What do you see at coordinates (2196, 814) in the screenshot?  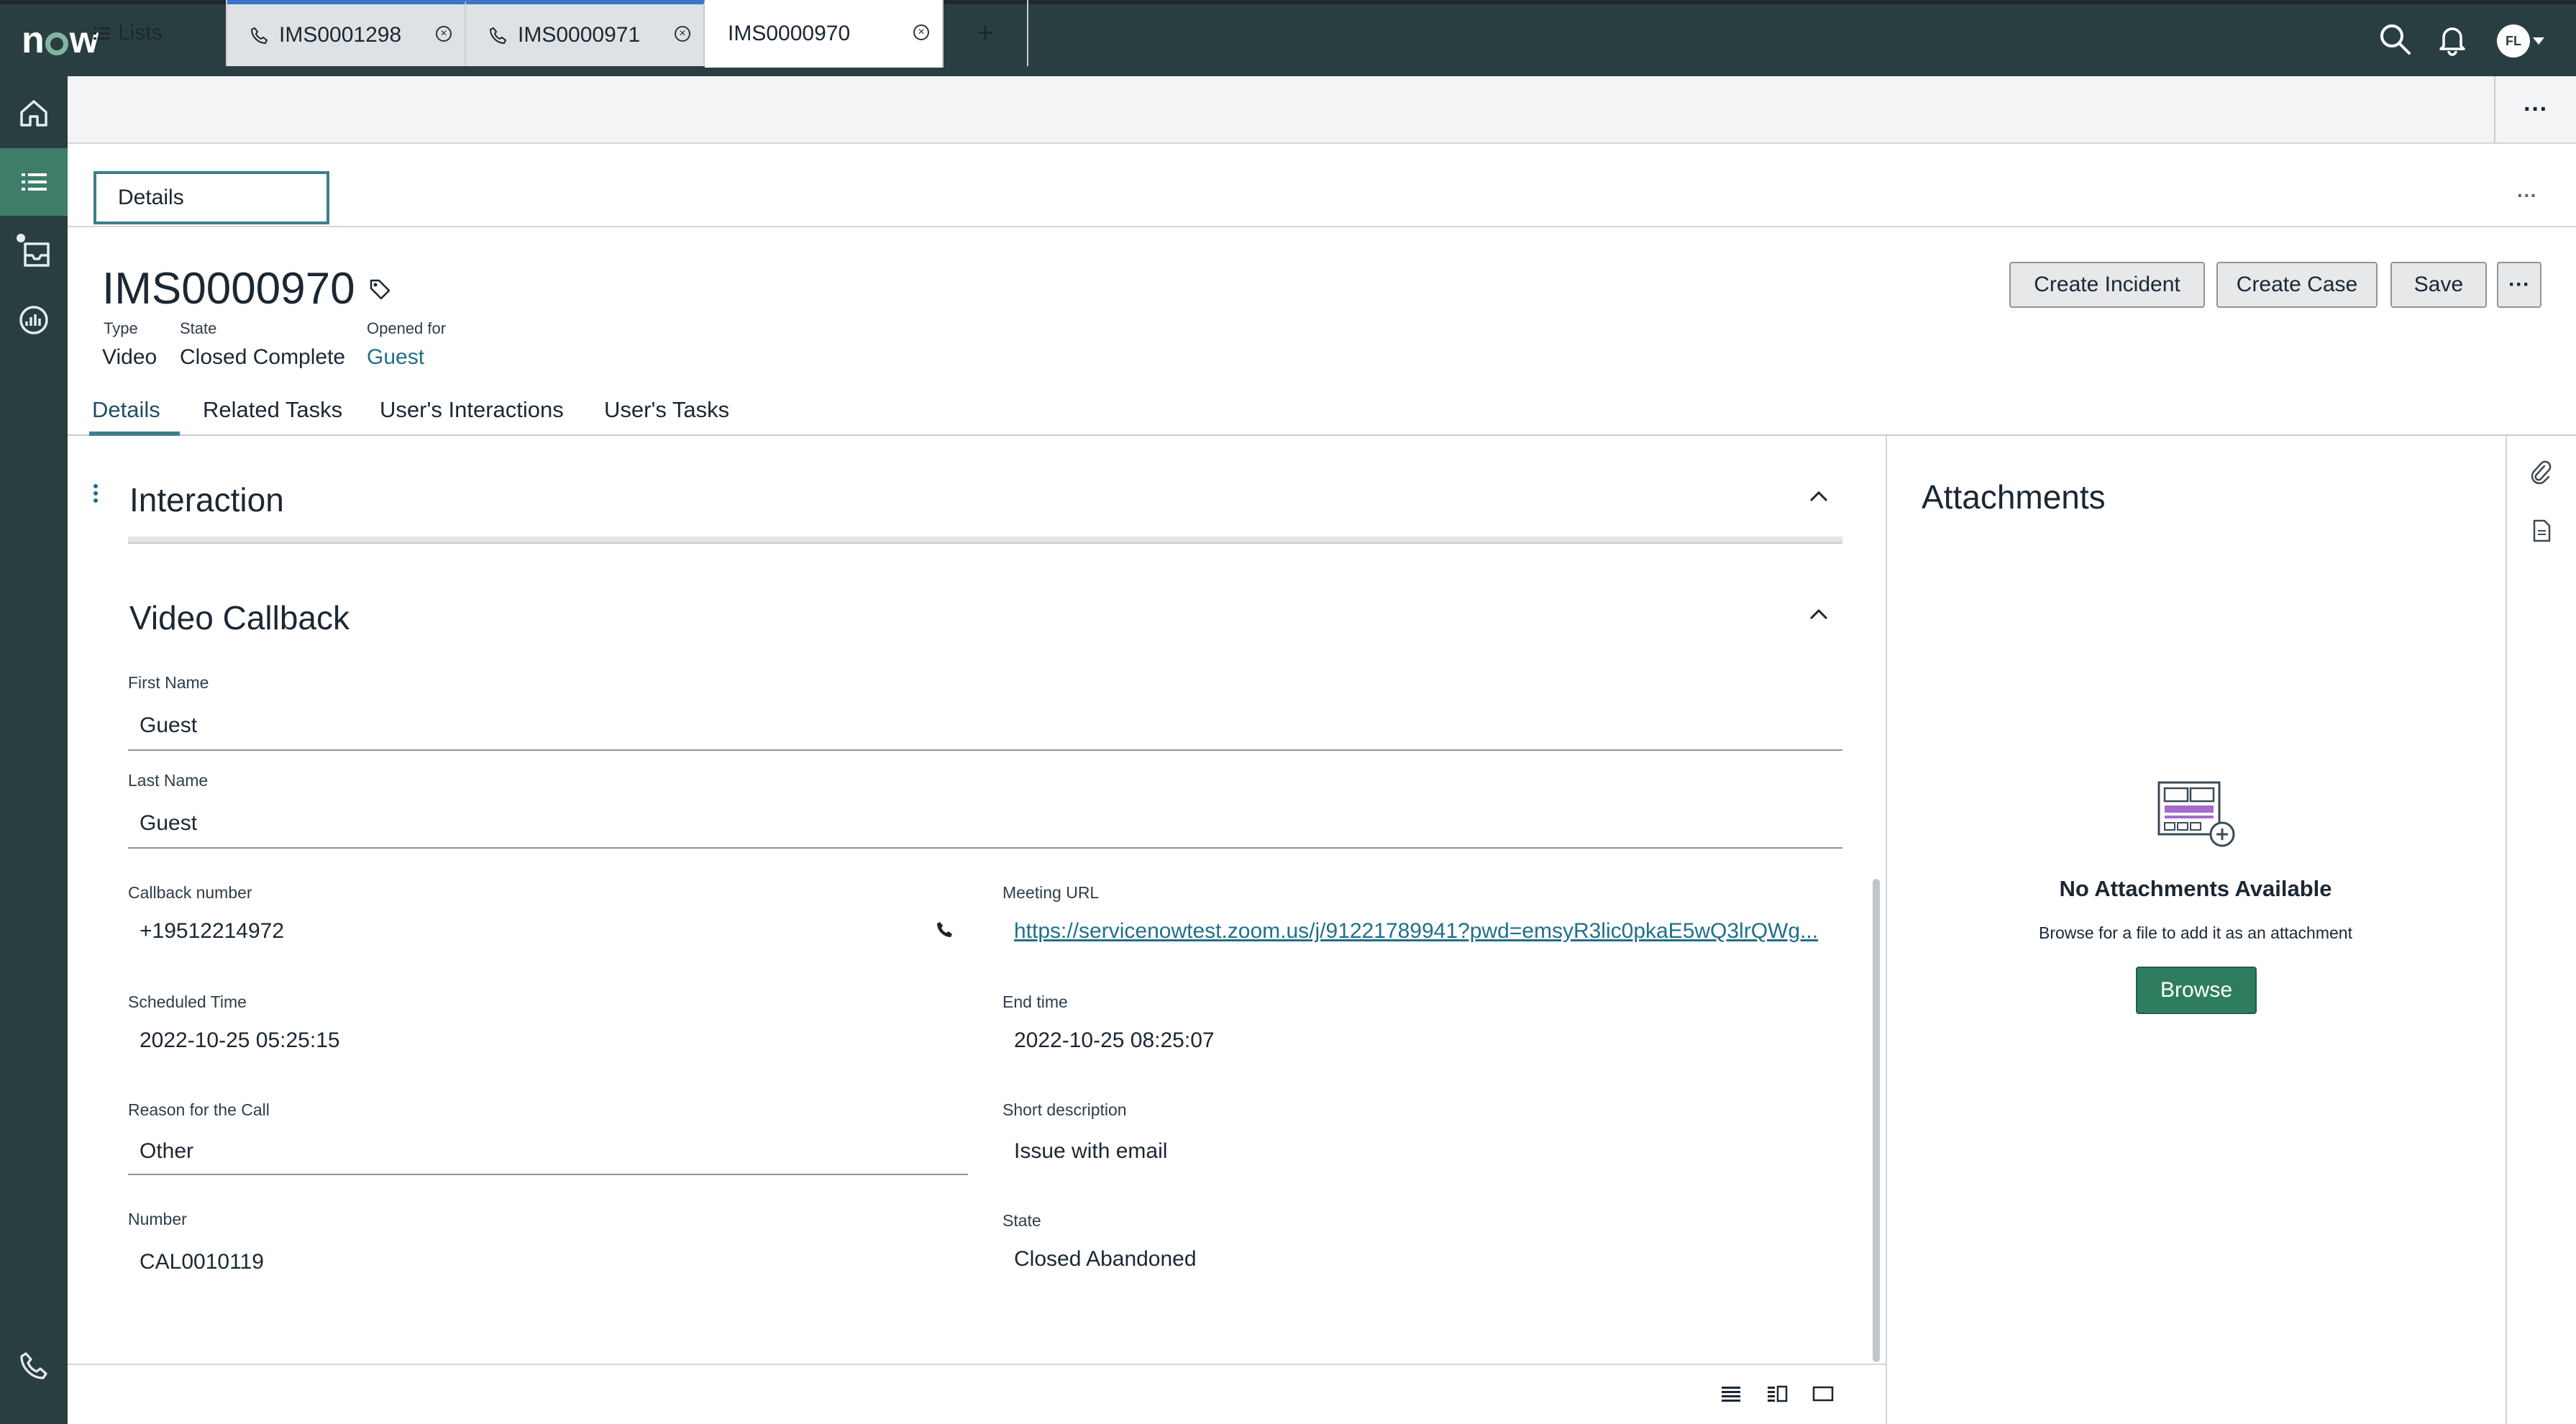 I see `attachments-empty-illustration-icon` at bounding box center [2196, 814].